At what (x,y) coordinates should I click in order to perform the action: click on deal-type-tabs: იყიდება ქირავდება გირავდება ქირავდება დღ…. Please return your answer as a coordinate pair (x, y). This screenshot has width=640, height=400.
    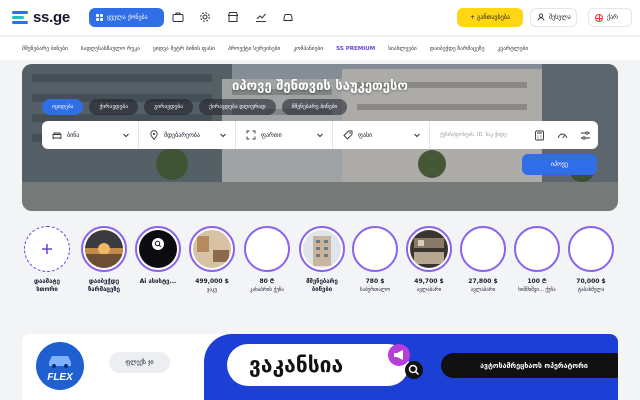
    Looking at the image, I should click on (195, 107).